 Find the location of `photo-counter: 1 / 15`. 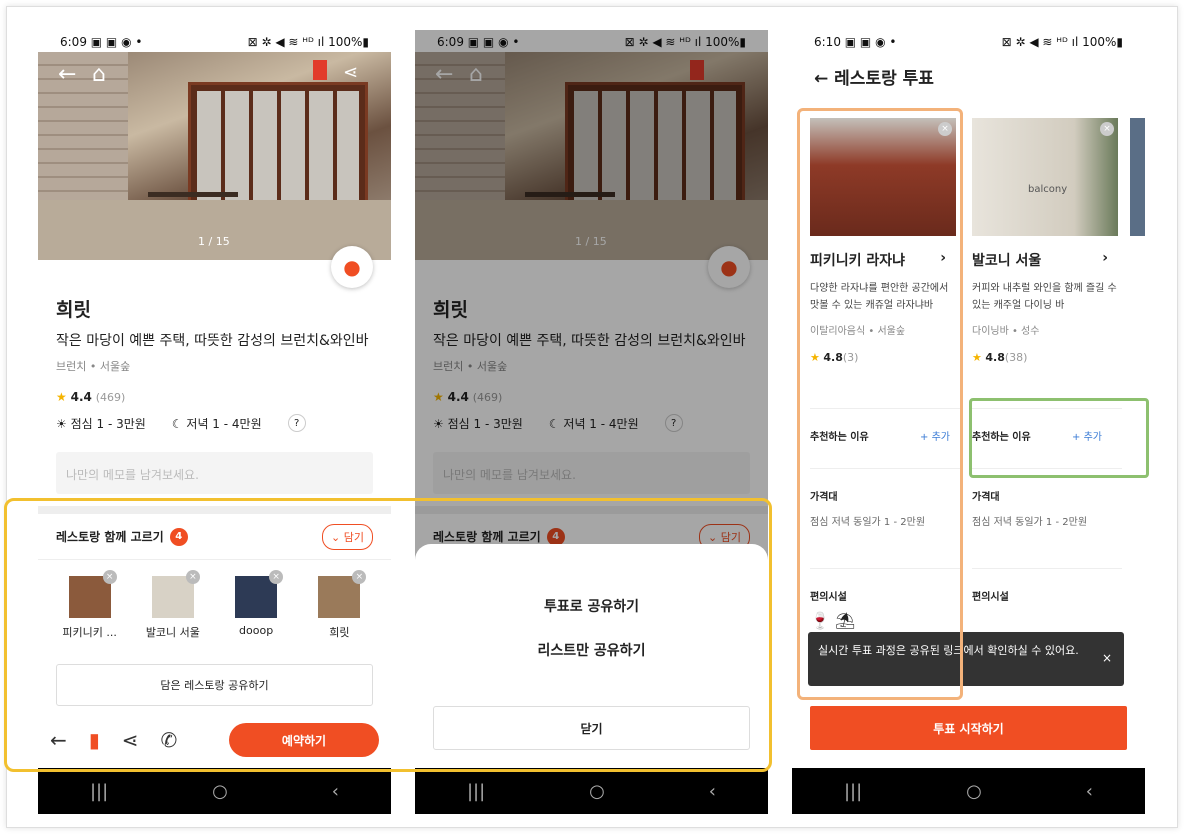

photo-counter: 1 / 15 is located at coordinates (214, 241).